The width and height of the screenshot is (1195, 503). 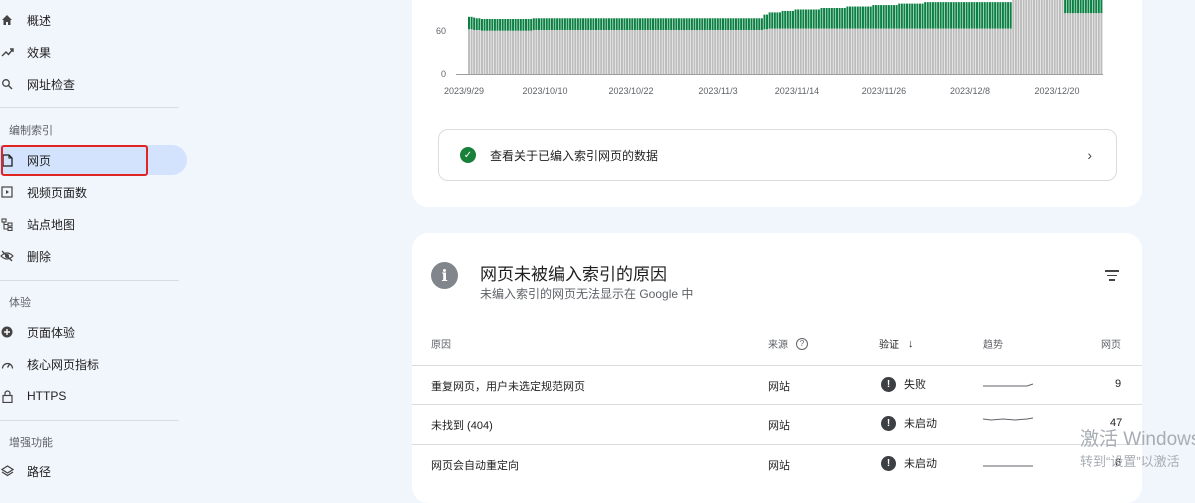 I want to click on sidebar-item-breadcrumbs: 路径, so click(x=95, y=471).